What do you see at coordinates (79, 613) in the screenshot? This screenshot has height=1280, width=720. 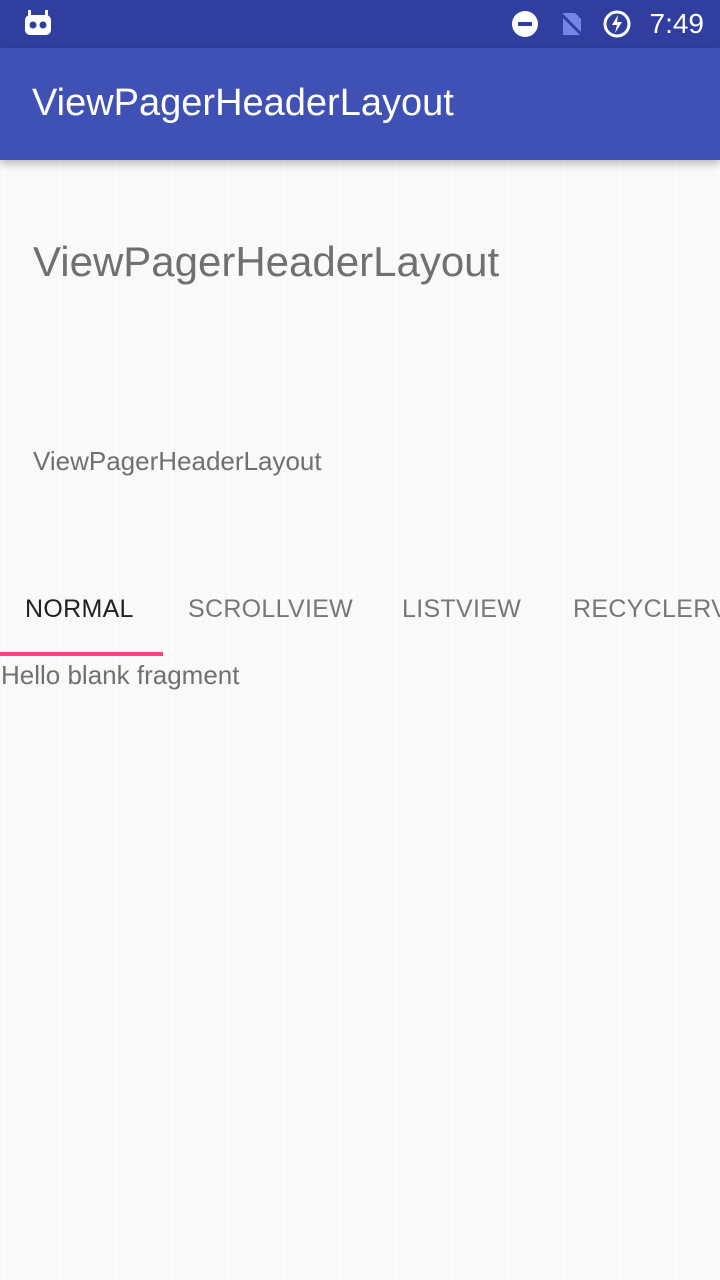 I see `tab-normal: NORMAL` at bounding box center [79, 613].